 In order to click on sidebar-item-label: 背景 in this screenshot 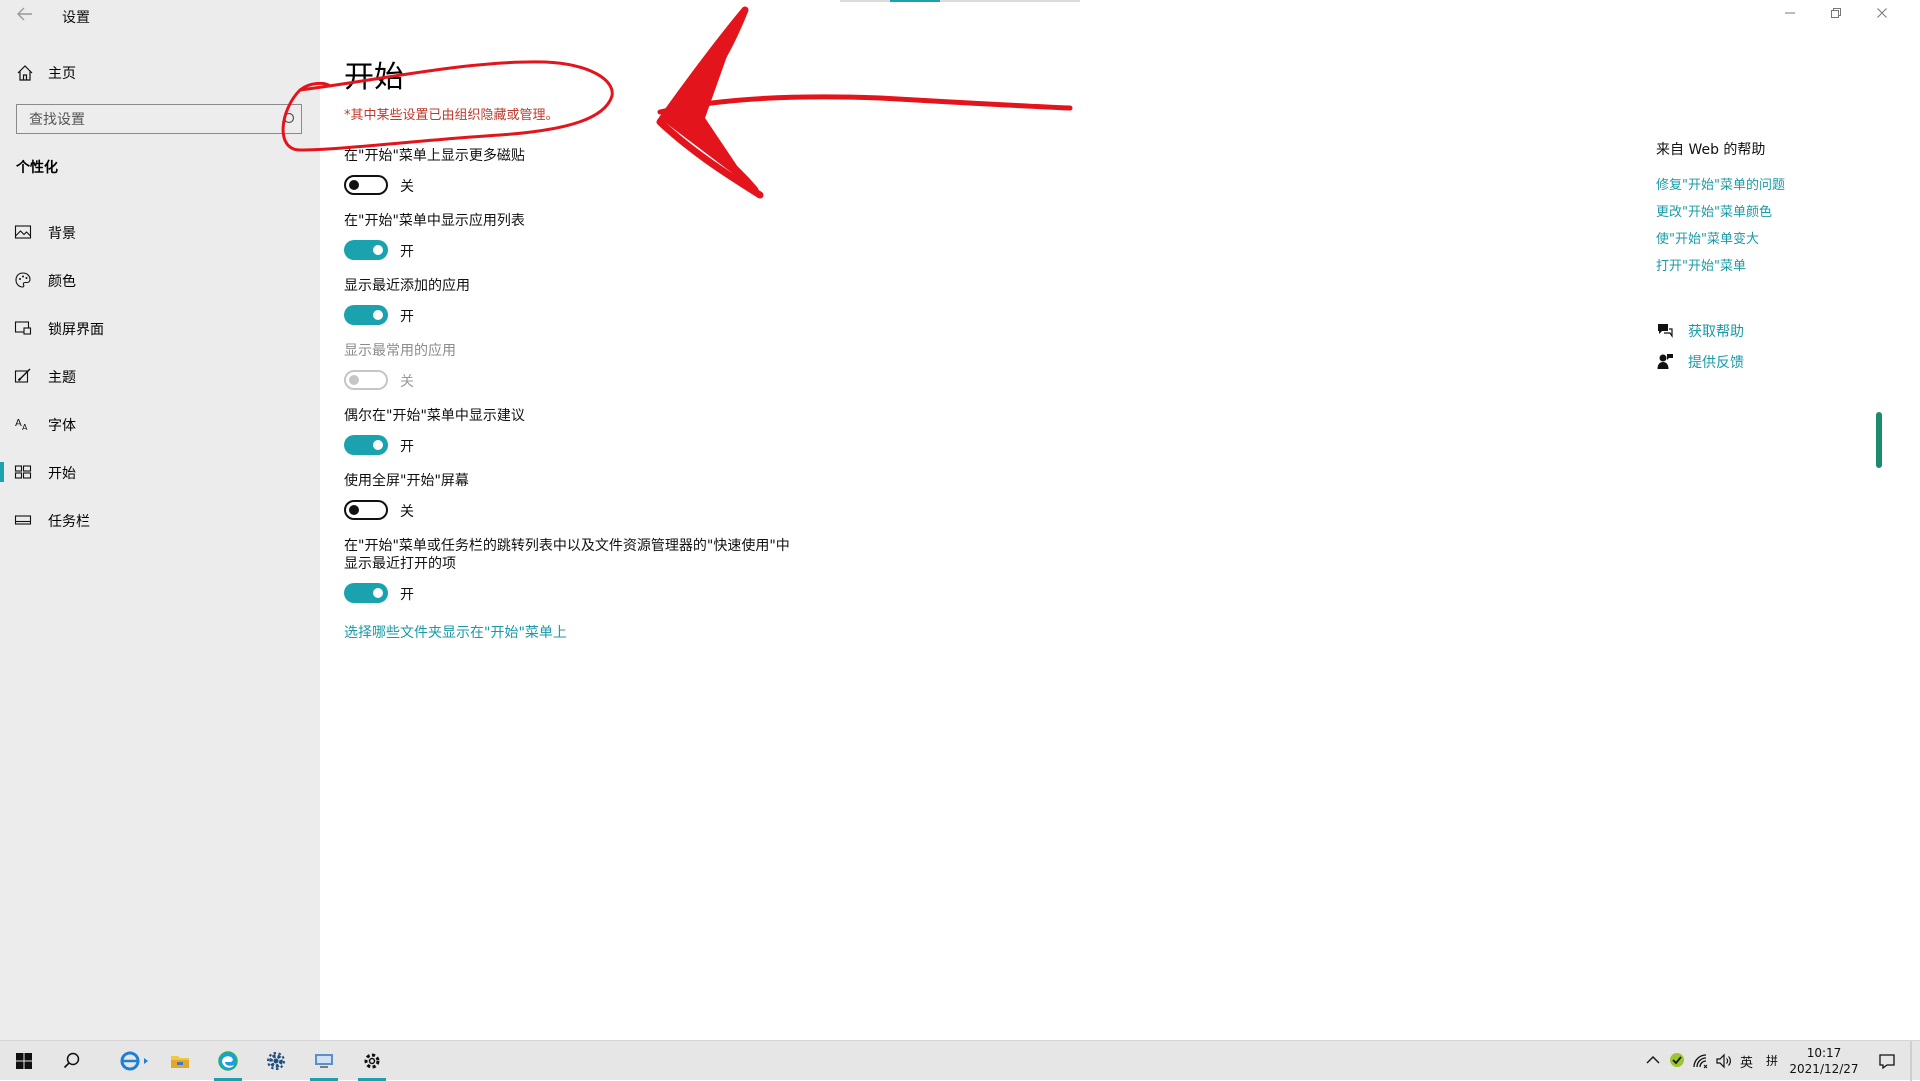, I will do `click(62, 234)`.